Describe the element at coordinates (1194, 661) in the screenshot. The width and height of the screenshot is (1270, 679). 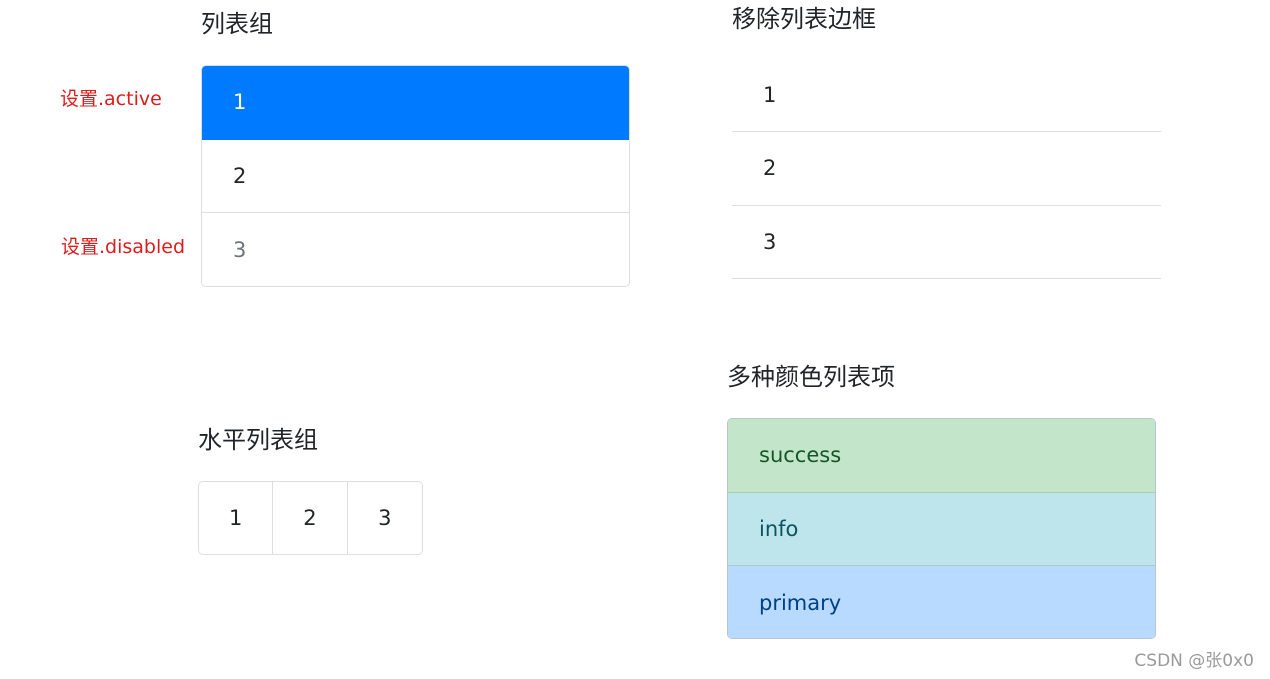
I see `watermark: CSDN @张0x0` at that location.